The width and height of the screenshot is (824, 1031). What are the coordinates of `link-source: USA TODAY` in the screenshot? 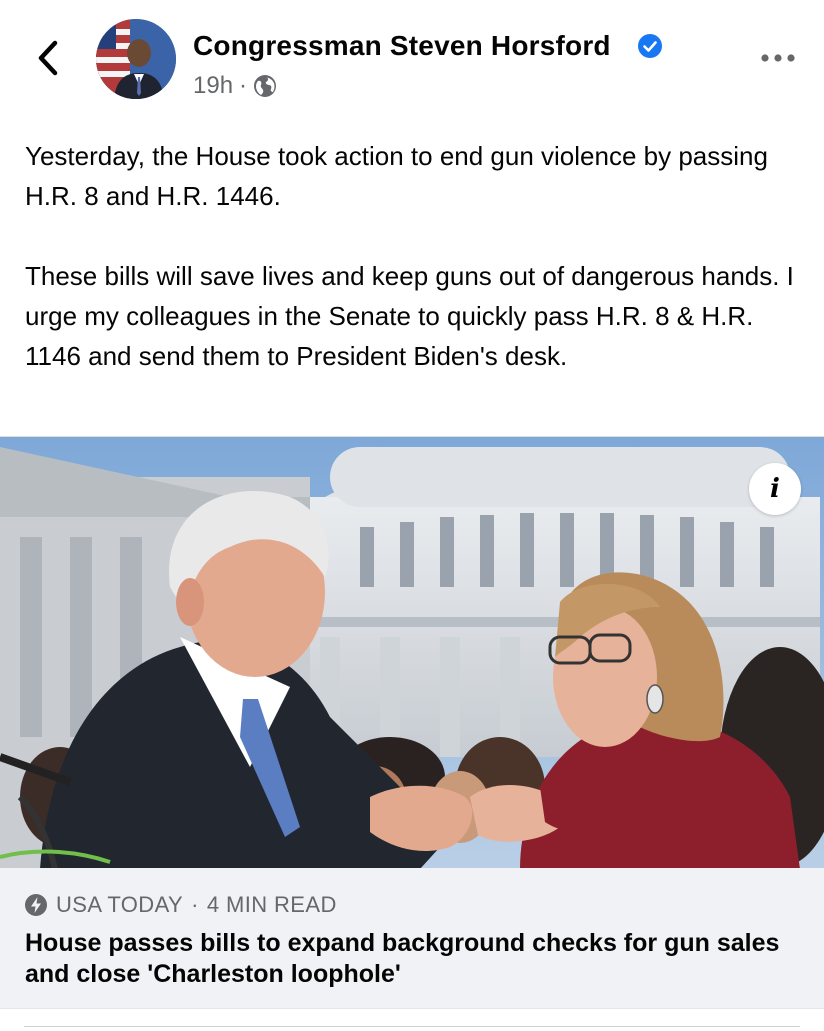 It's located at (120, 904).